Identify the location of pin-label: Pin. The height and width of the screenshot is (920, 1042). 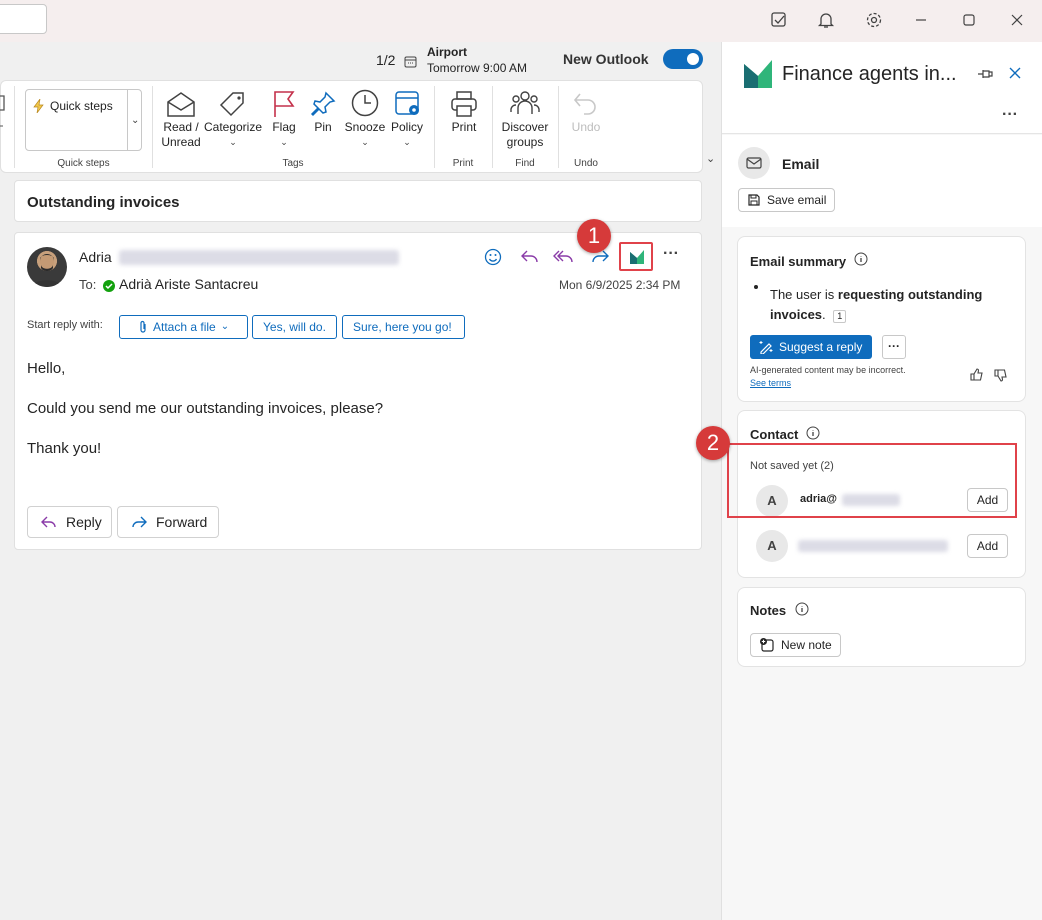
(323, 127).